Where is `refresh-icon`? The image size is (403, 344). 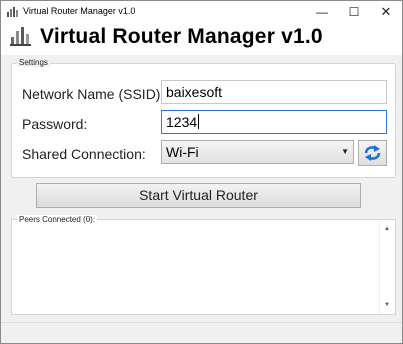 refresh-icon is located at coordinates (372, 153).